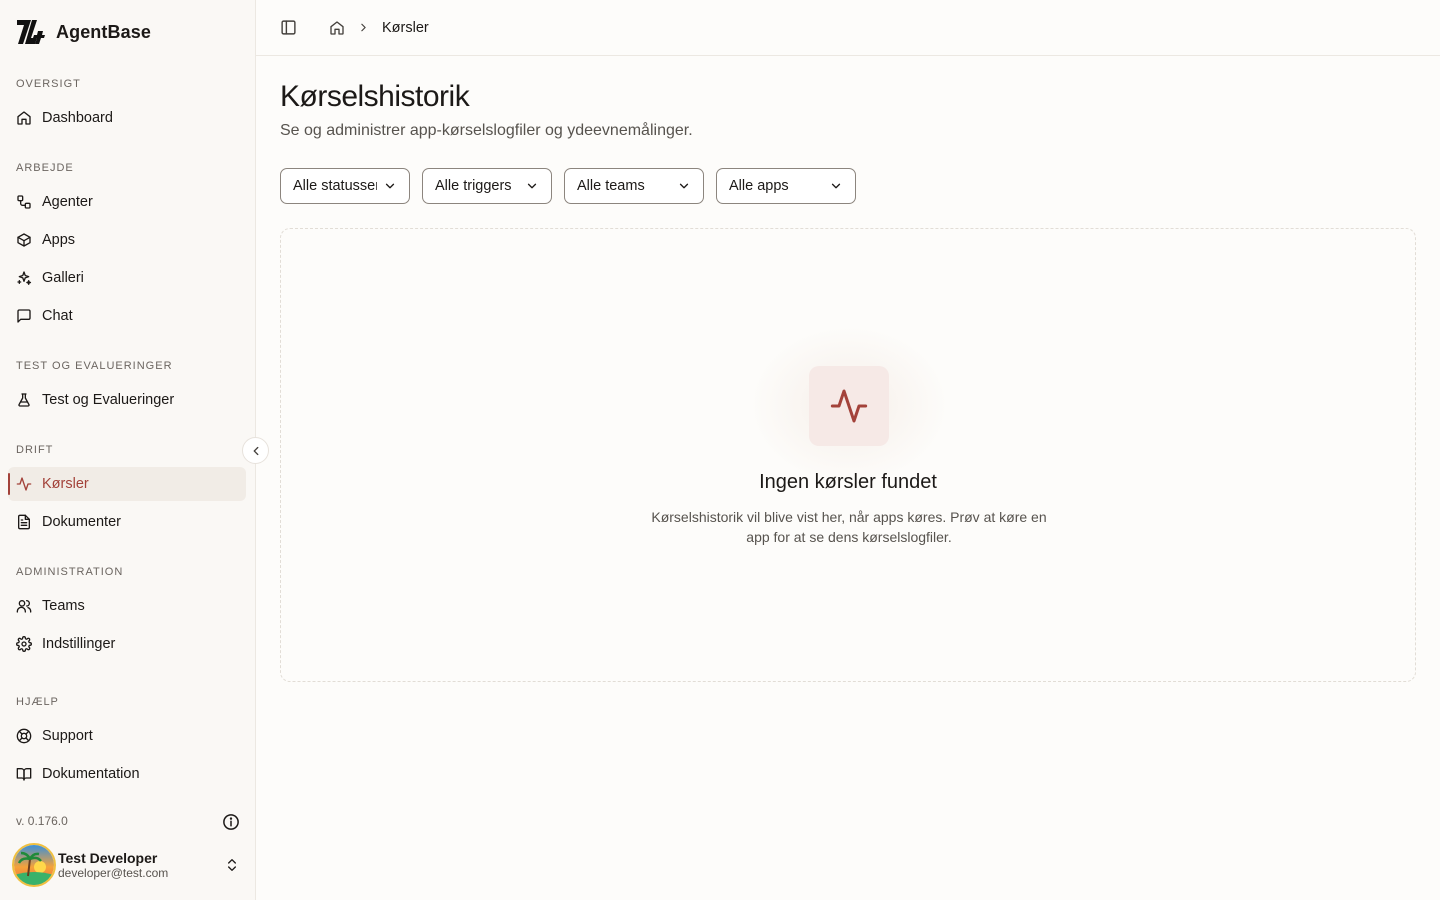 The width and height of the screenshot is (1440, 900). I want to click on chevron-right-icon, so click(363, 27).